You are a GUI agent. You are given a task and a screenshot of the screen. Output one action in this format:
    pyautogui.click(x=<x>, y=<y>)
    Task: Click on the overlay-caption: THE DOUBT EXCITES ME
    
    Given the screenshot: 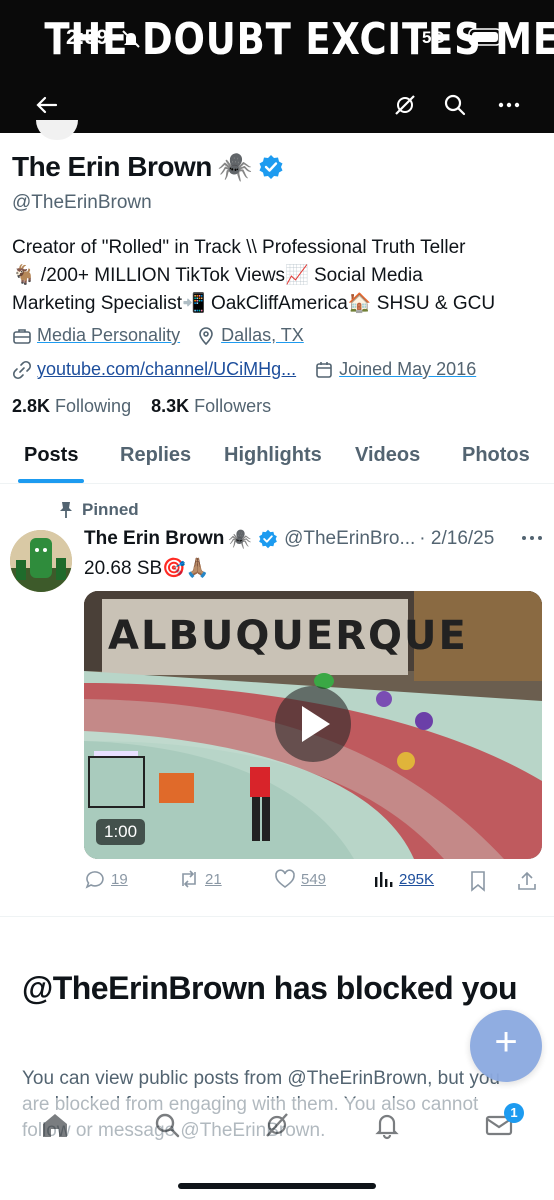 What is the action you would take?
    pyautogui.click(x=299, y=39)
    